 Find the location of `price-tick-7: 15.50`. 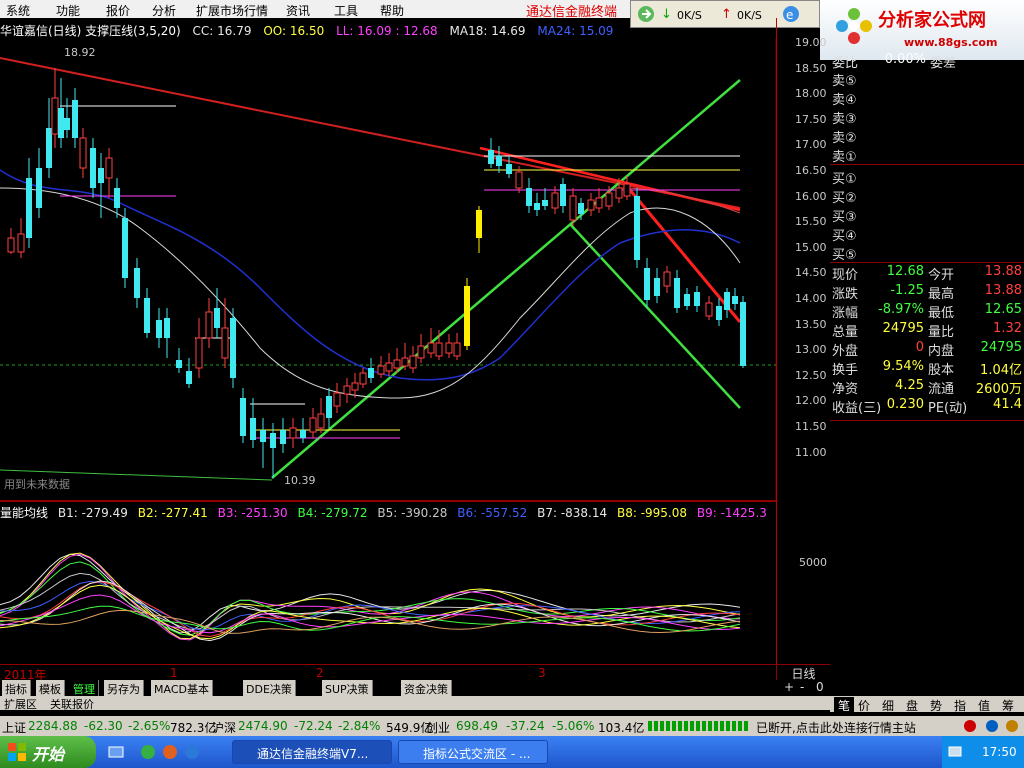

price-tick-7: 15.50 is located at coordinates (811, 222).